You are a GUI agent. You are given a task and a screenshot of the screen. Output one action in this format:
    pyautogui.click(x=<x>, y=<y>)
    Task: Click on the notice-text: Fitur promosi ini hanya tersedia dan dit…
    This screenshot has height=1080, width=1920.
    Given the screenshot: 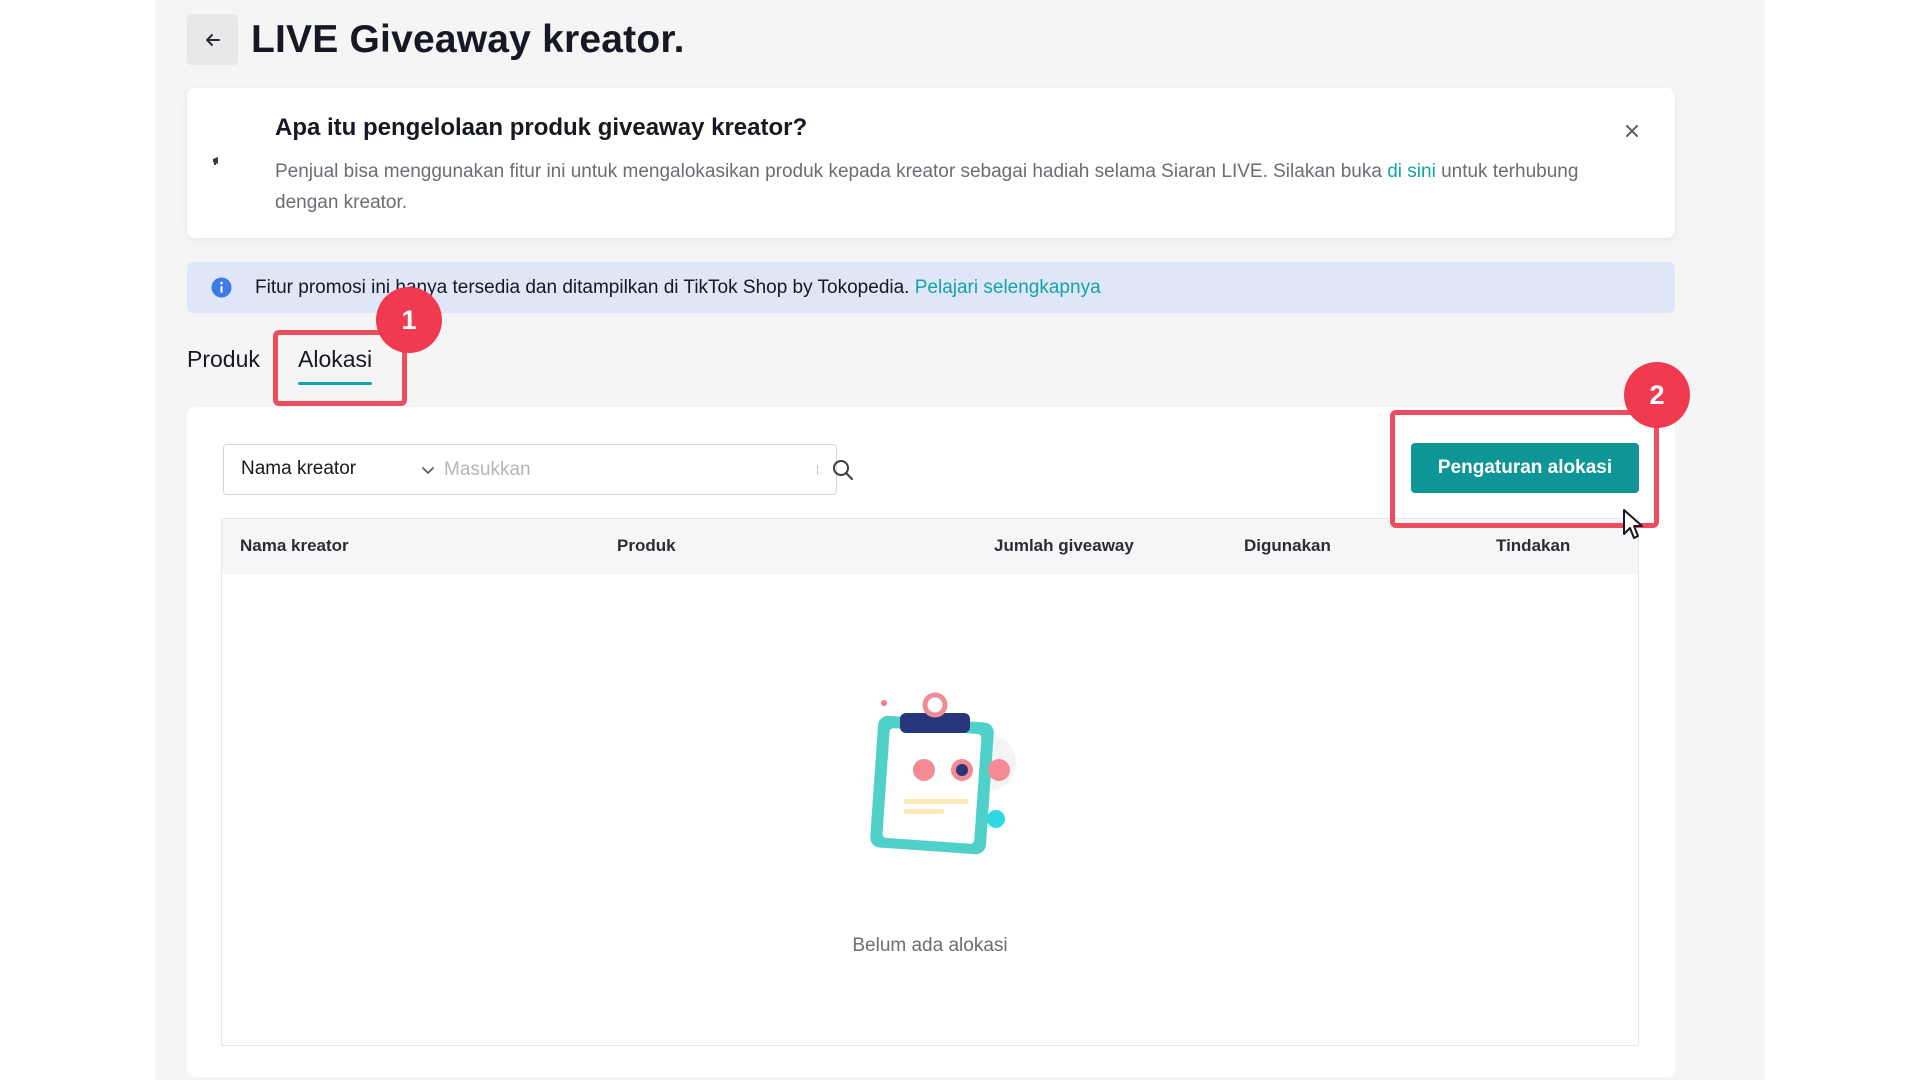 What is the action you would take?
    pyautogui.click(x=678, y=288)
    